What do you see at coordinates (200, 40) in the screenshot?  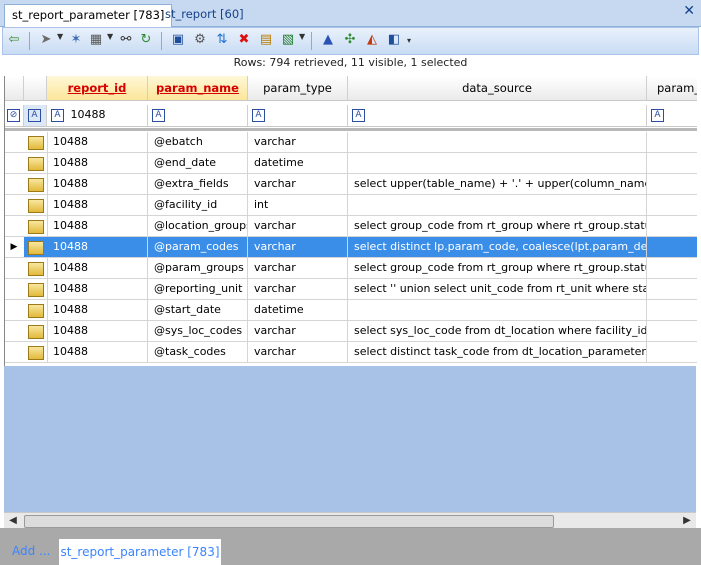 I see `gear-icon: ⚙` at bounding box center [200, 40].